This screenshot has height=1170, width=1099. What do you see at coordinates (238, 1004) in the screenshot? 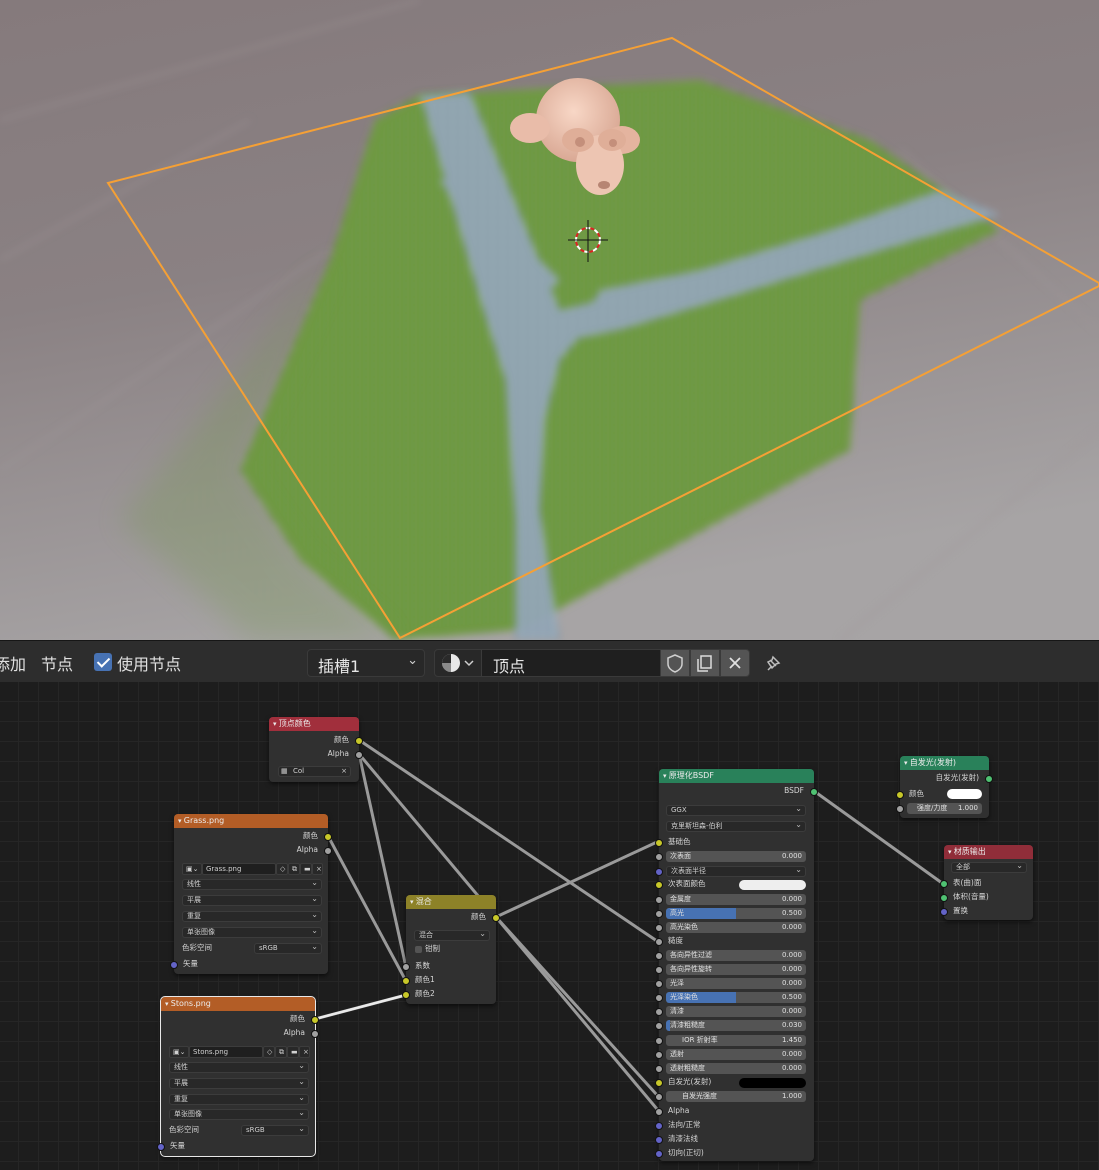
I see `node-title: Stons.png` at bounding box center [238, 1004].